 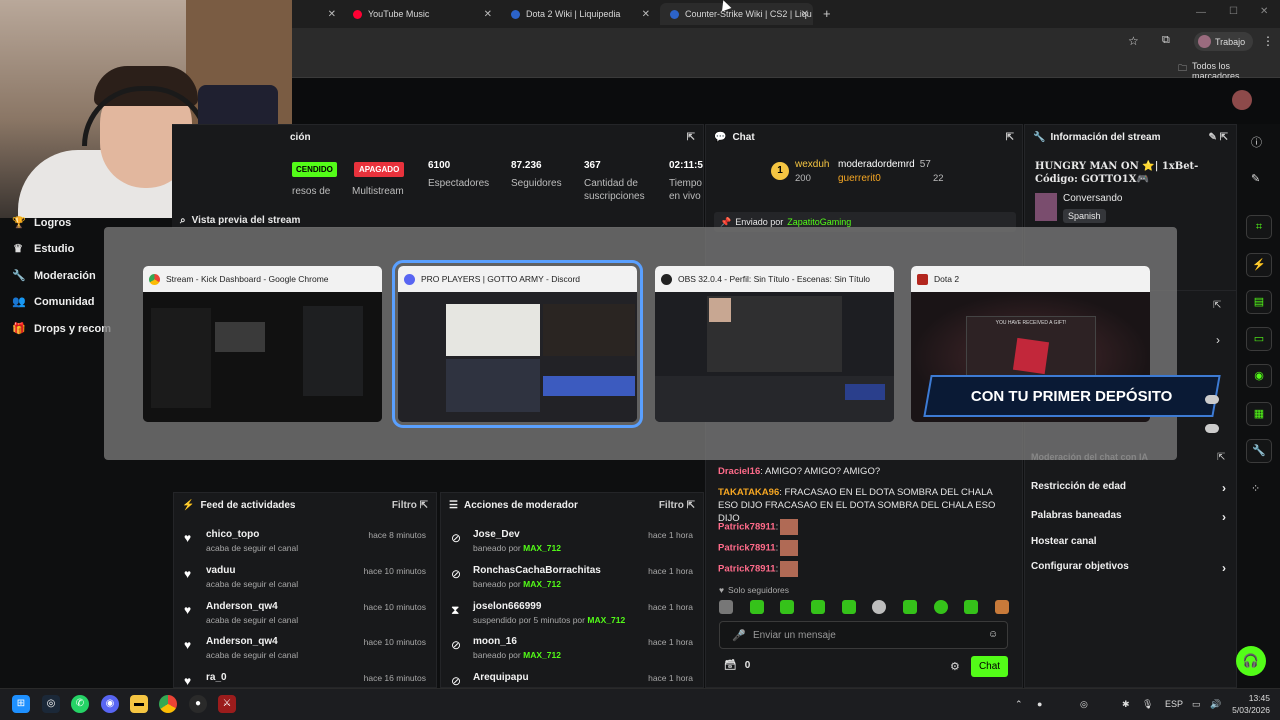 What do you see at coordinates (139, 704) in the screenshot?
I see `file-explorer-icon: ▬` at bounding box center [139, 704].